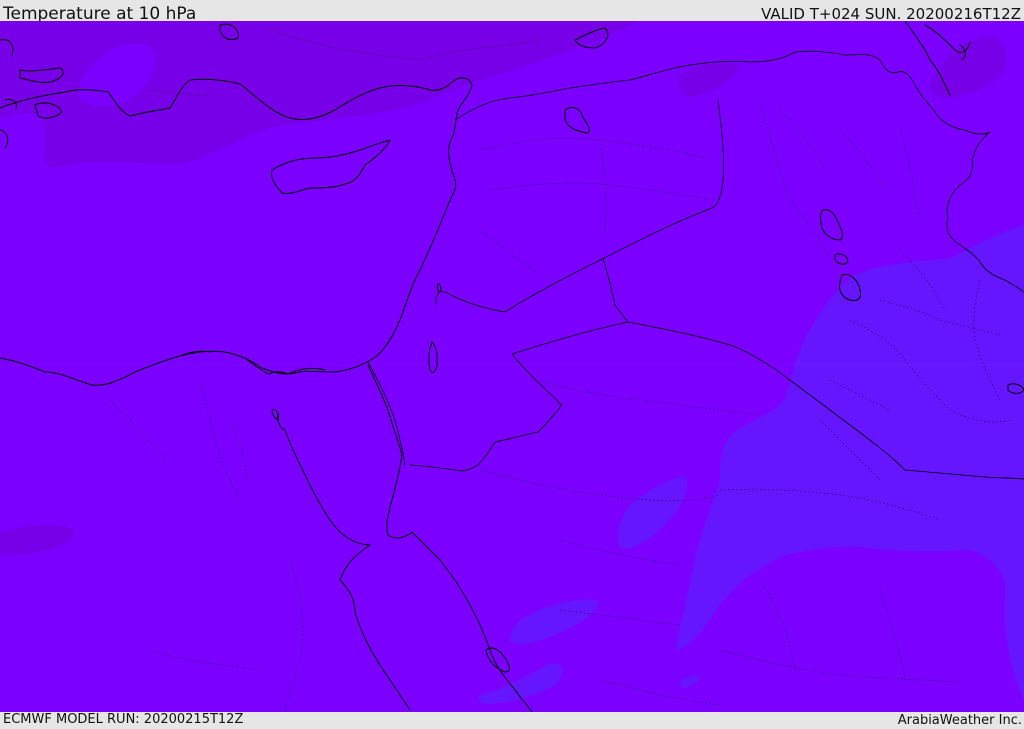 This screenshot has width=1024, height=729. I want to click on model-run-label: ECMWF MODEL RUN: 20200215T12Z, so click(123, 719).